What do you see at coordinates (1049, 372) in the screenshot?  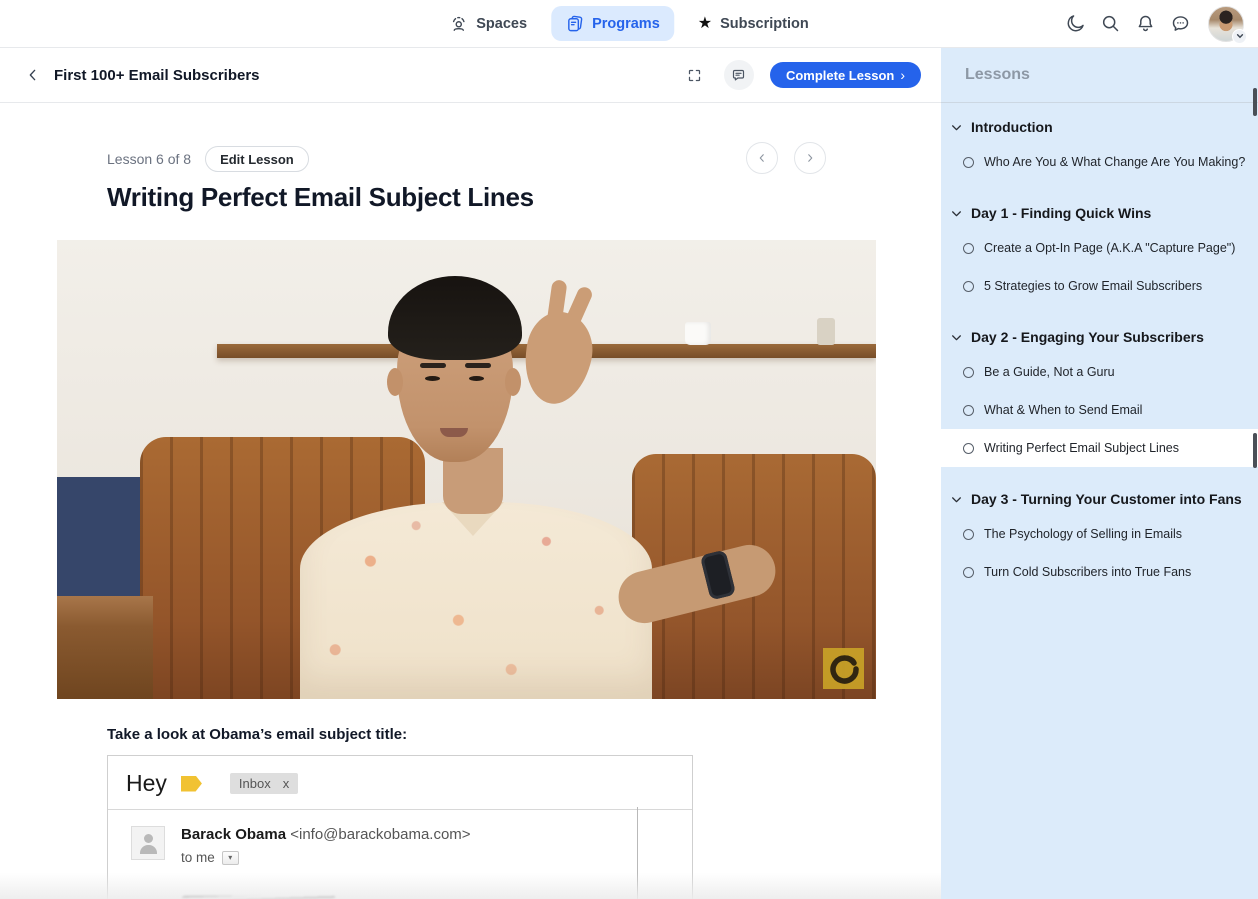 I see `lesson-item-label: Be a Guide, Not a Guru` at bounding box center [1049, 372].